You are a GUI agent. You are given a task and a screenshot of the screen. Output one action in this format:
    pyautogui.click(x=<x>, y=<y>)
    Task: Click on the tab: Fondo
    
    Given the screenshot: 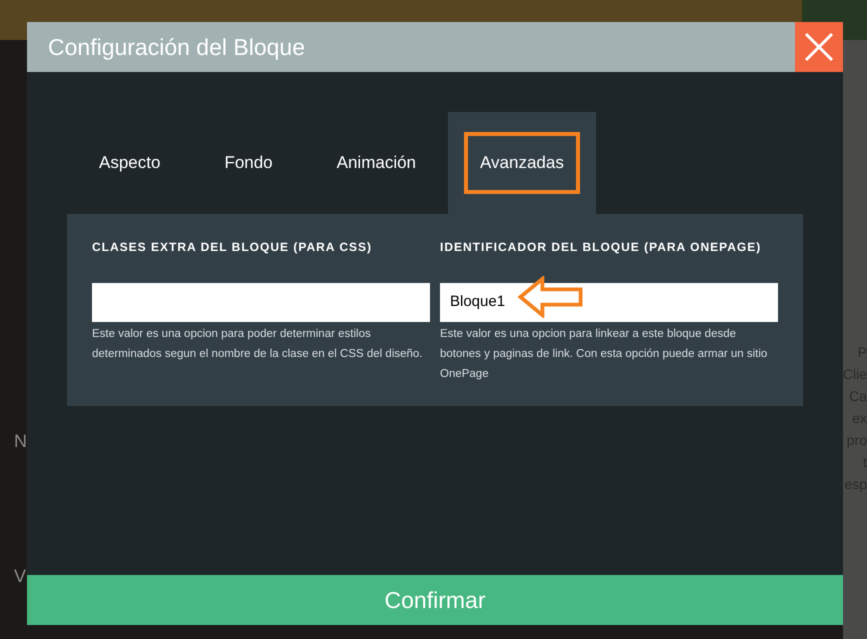 What is the action you would take?
    pyautogui.click(x=248, y=163)
    